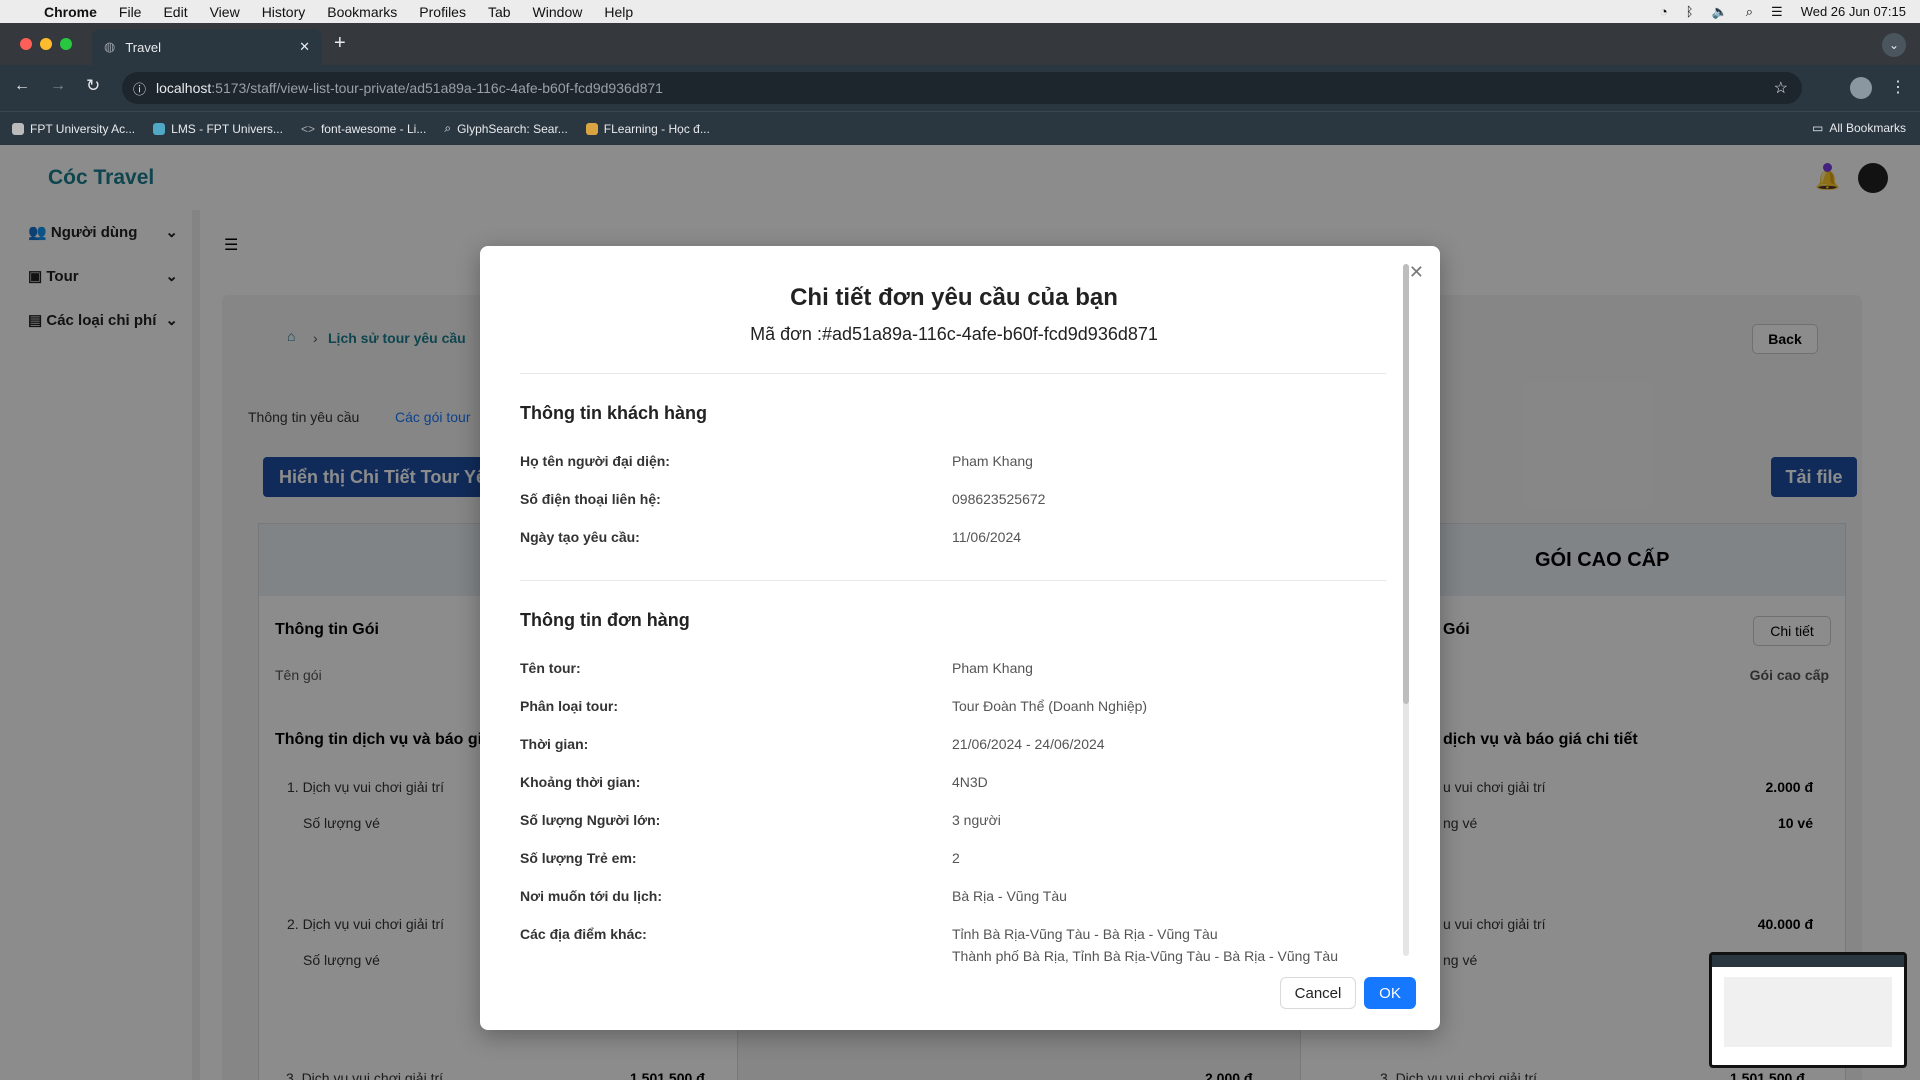 The height and width of the screenshot is (1080, 1920). What do you see at coordinates (999, 499) in the screenshot?
I see `customer-field-value: 098623525672` at bounding box center [999, 499].